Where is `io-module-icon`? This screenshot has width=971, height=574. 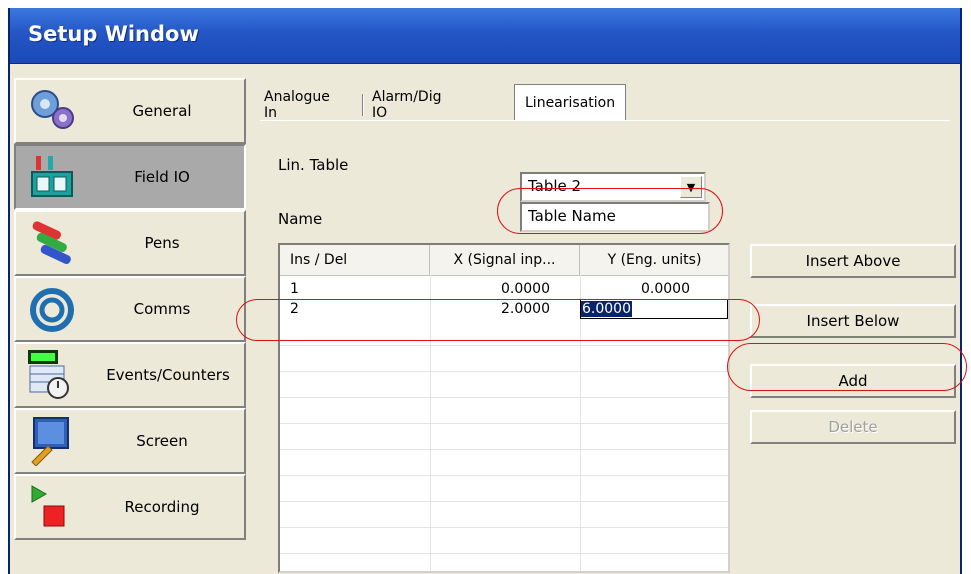 io-module-icon is located at coordinates (52, 176).